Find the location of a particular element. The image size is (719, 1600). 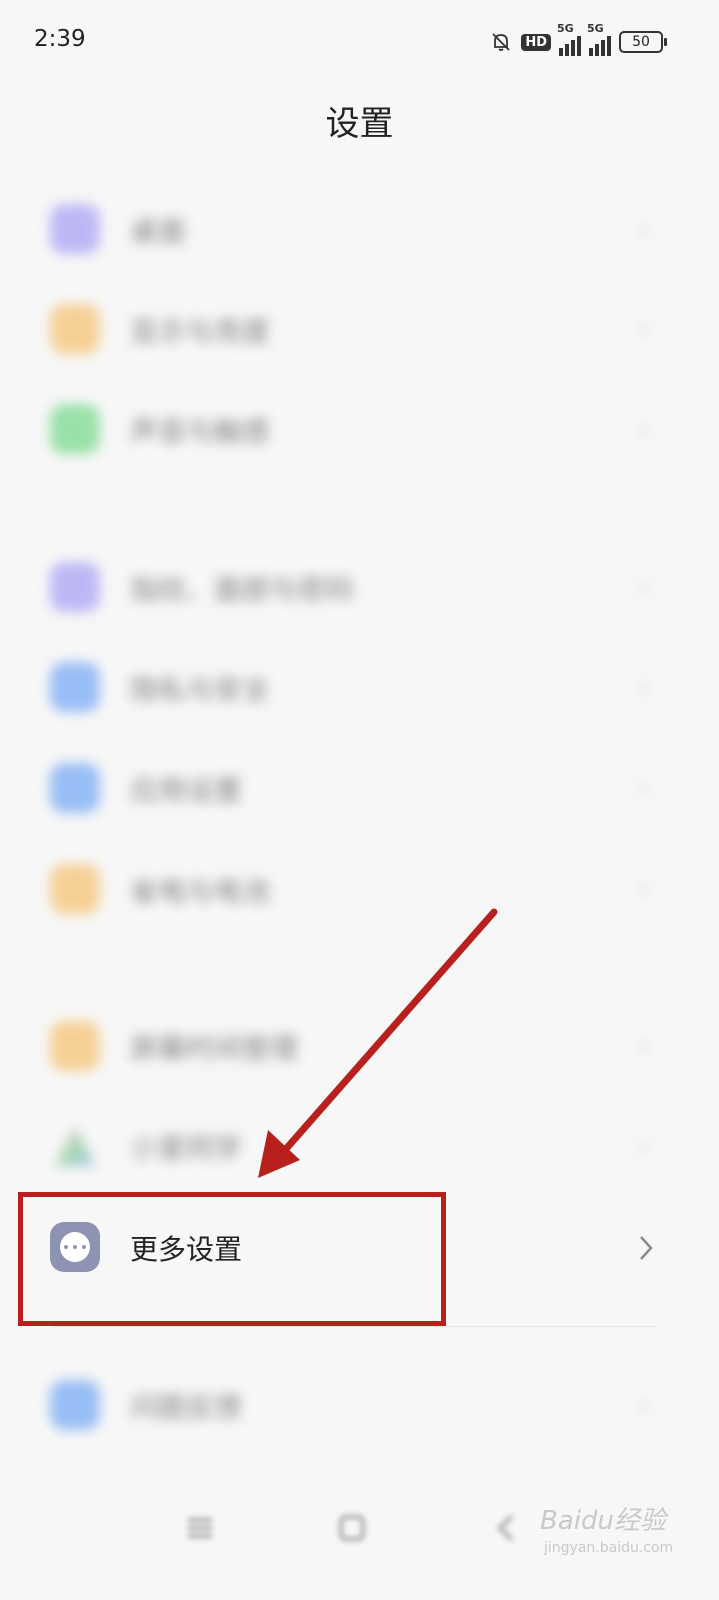

settings-item-xiaoai: 小爱同学 › is located at coordinates (359, 1146).